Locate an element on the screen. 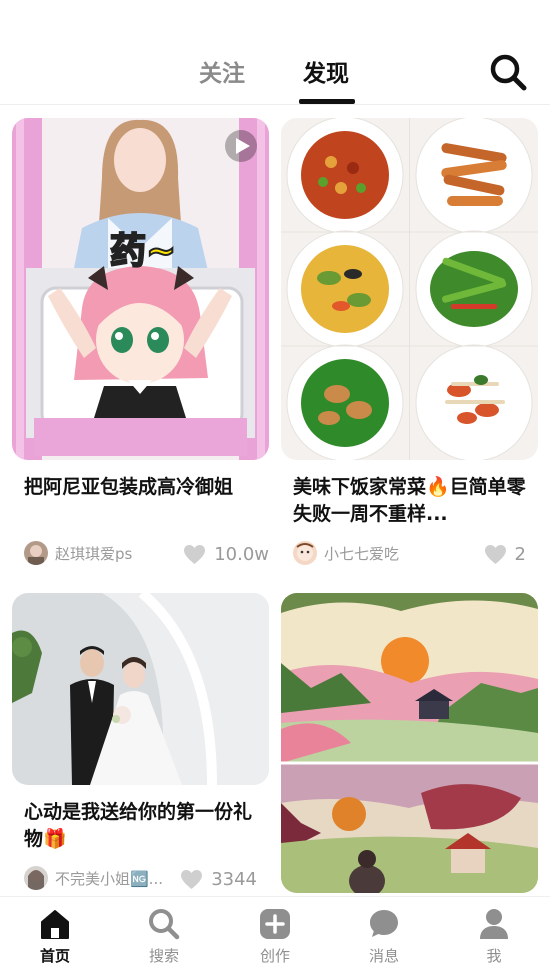 This screenshot has width=550, height=979. nav-me: 我 is located at coordinates (494, 936).